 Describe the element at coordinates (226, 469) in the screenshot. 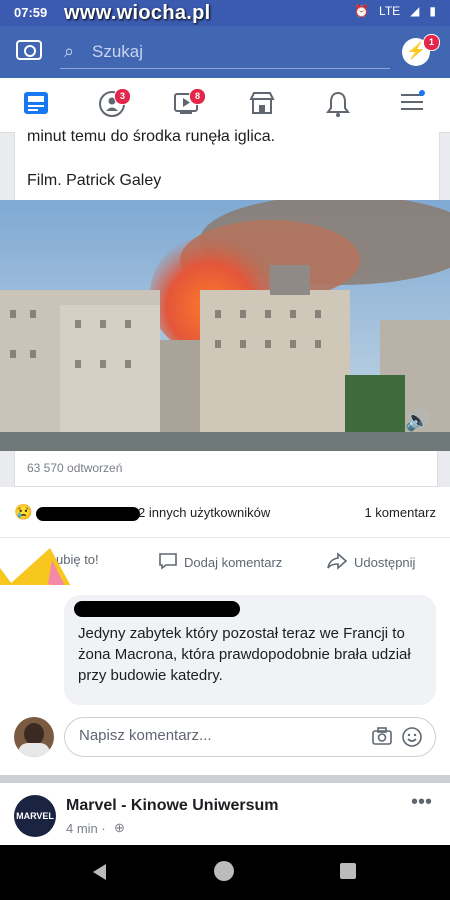

I see `view-count: 63 570 odtworzeń` at that location.